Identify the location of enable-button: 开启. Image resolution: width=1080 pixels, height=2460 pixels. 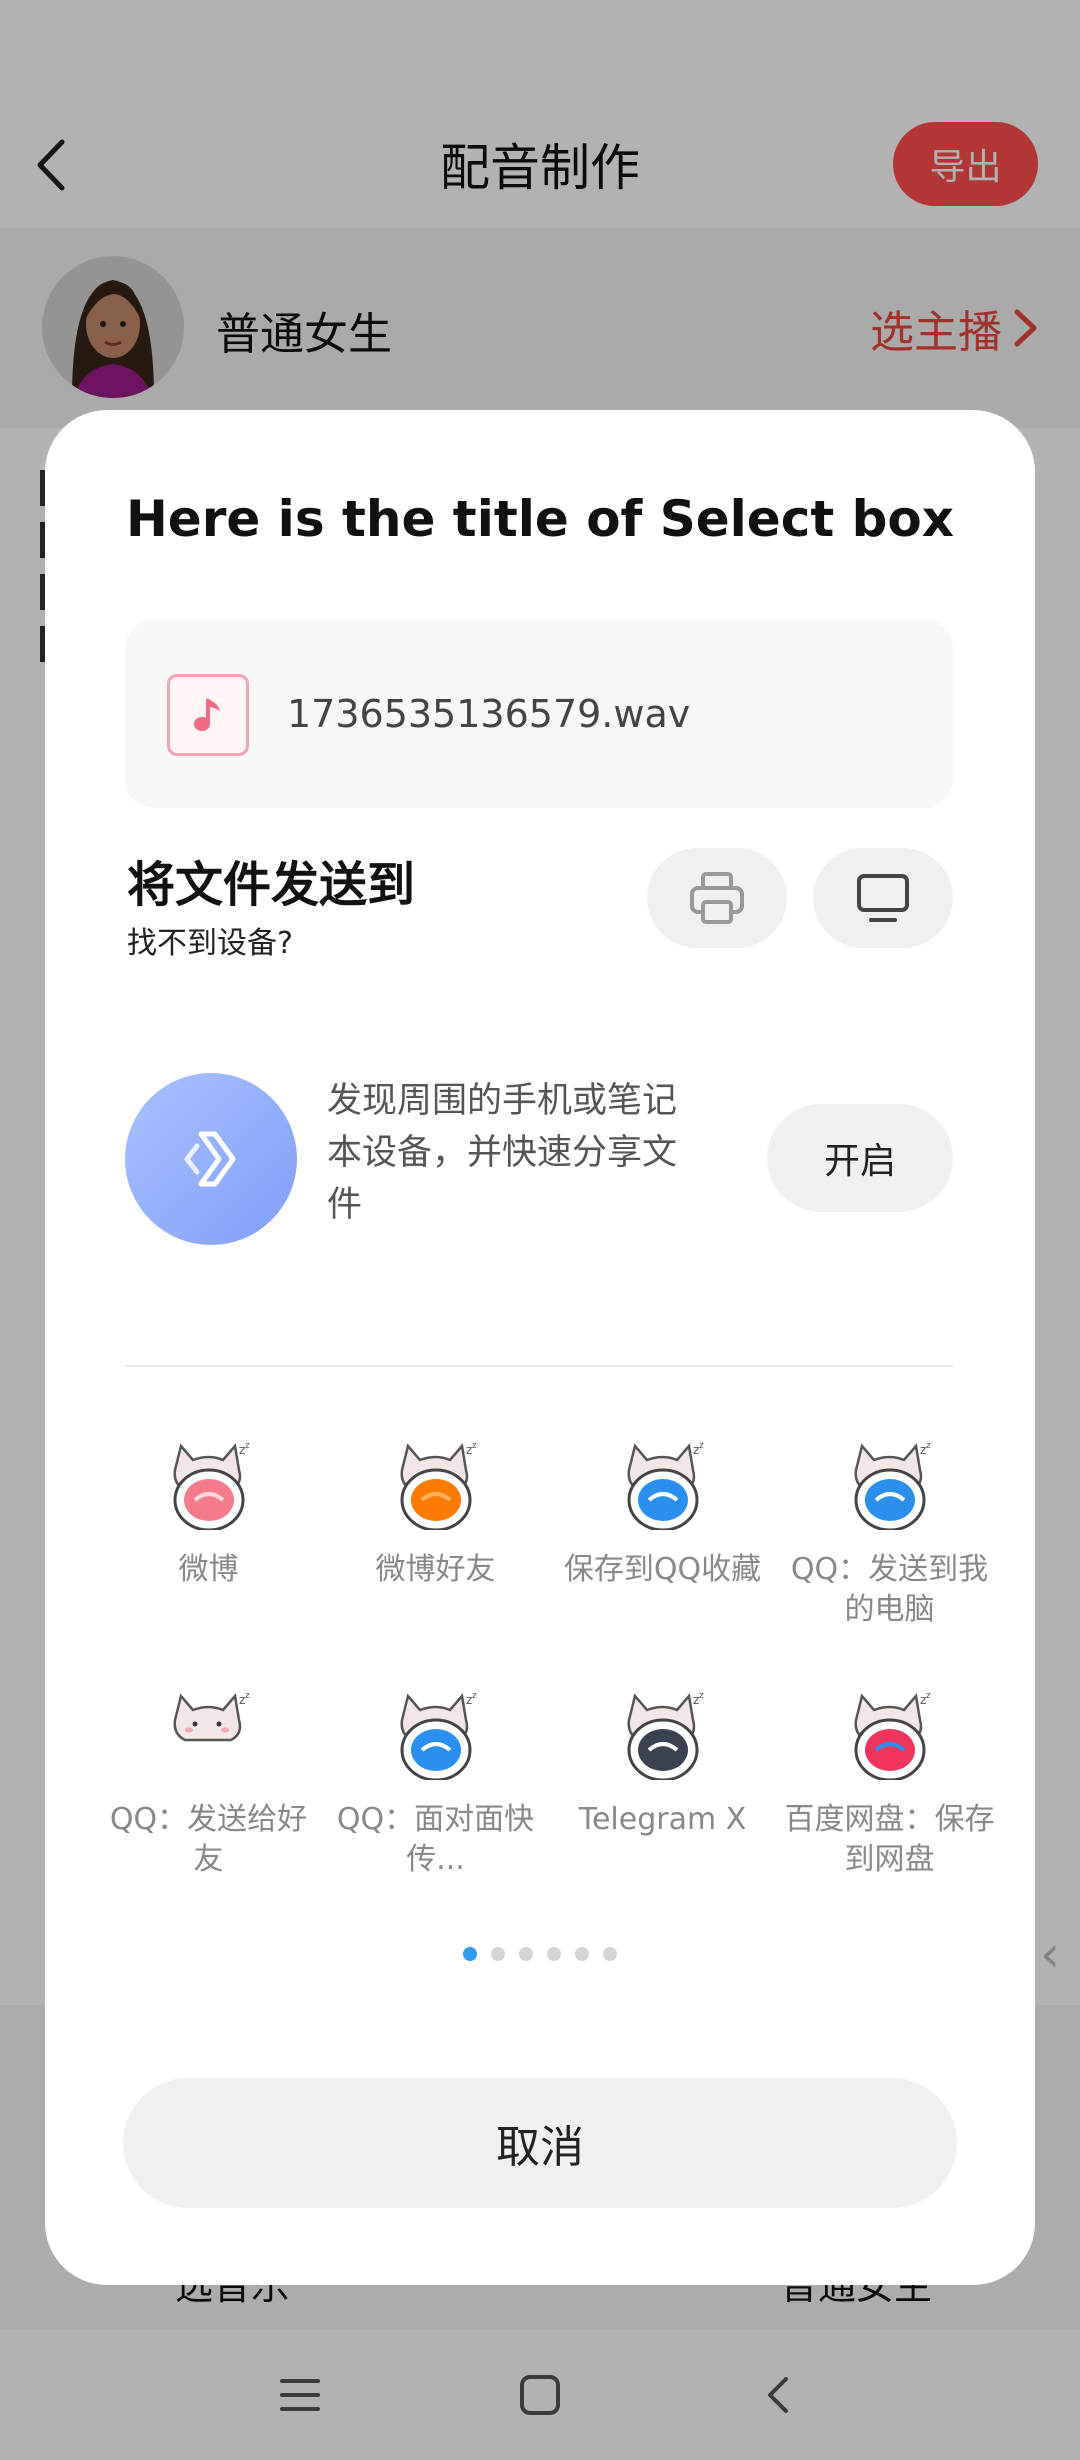
(860, 1158).